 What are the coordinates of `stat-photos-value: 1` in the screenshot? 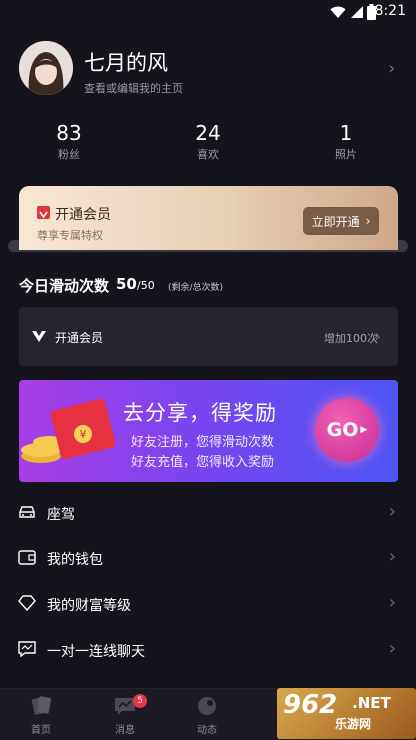 It's located at (346, 133).